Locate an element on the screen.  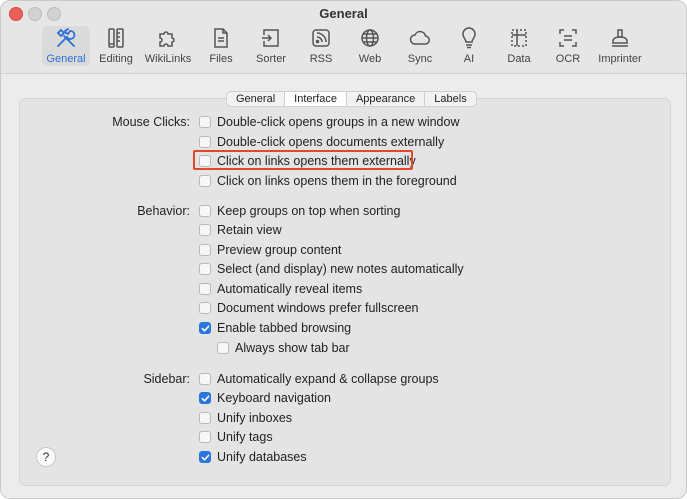
behavior-label: Behavior: is located at coordinates (163, 211).